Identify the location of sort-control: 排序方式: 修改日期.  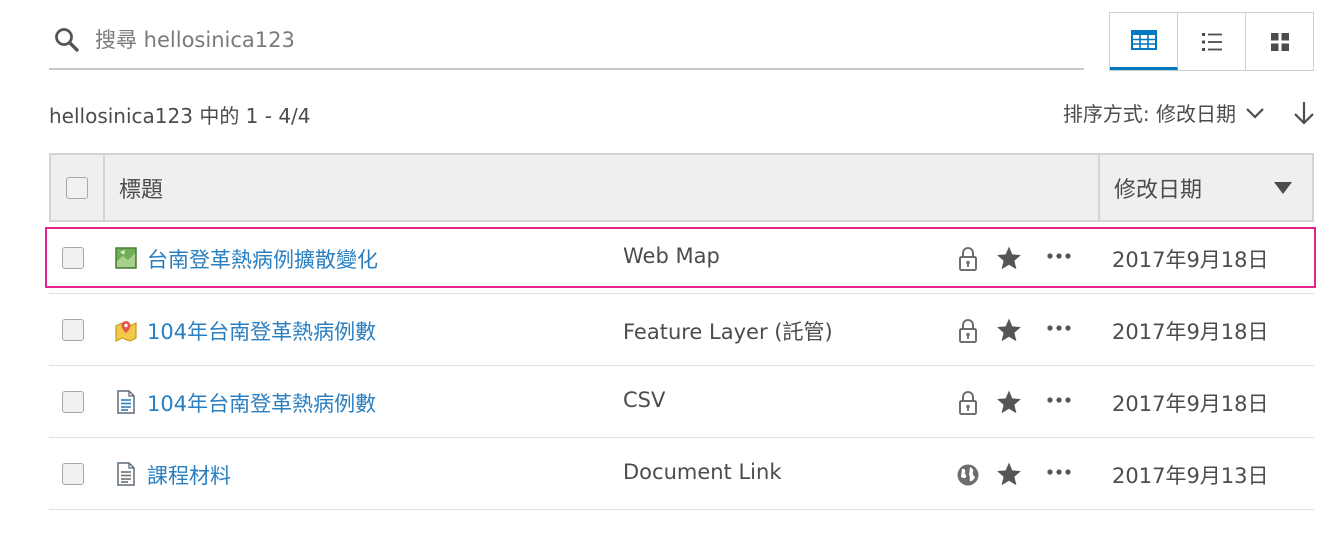
(1189, 112).